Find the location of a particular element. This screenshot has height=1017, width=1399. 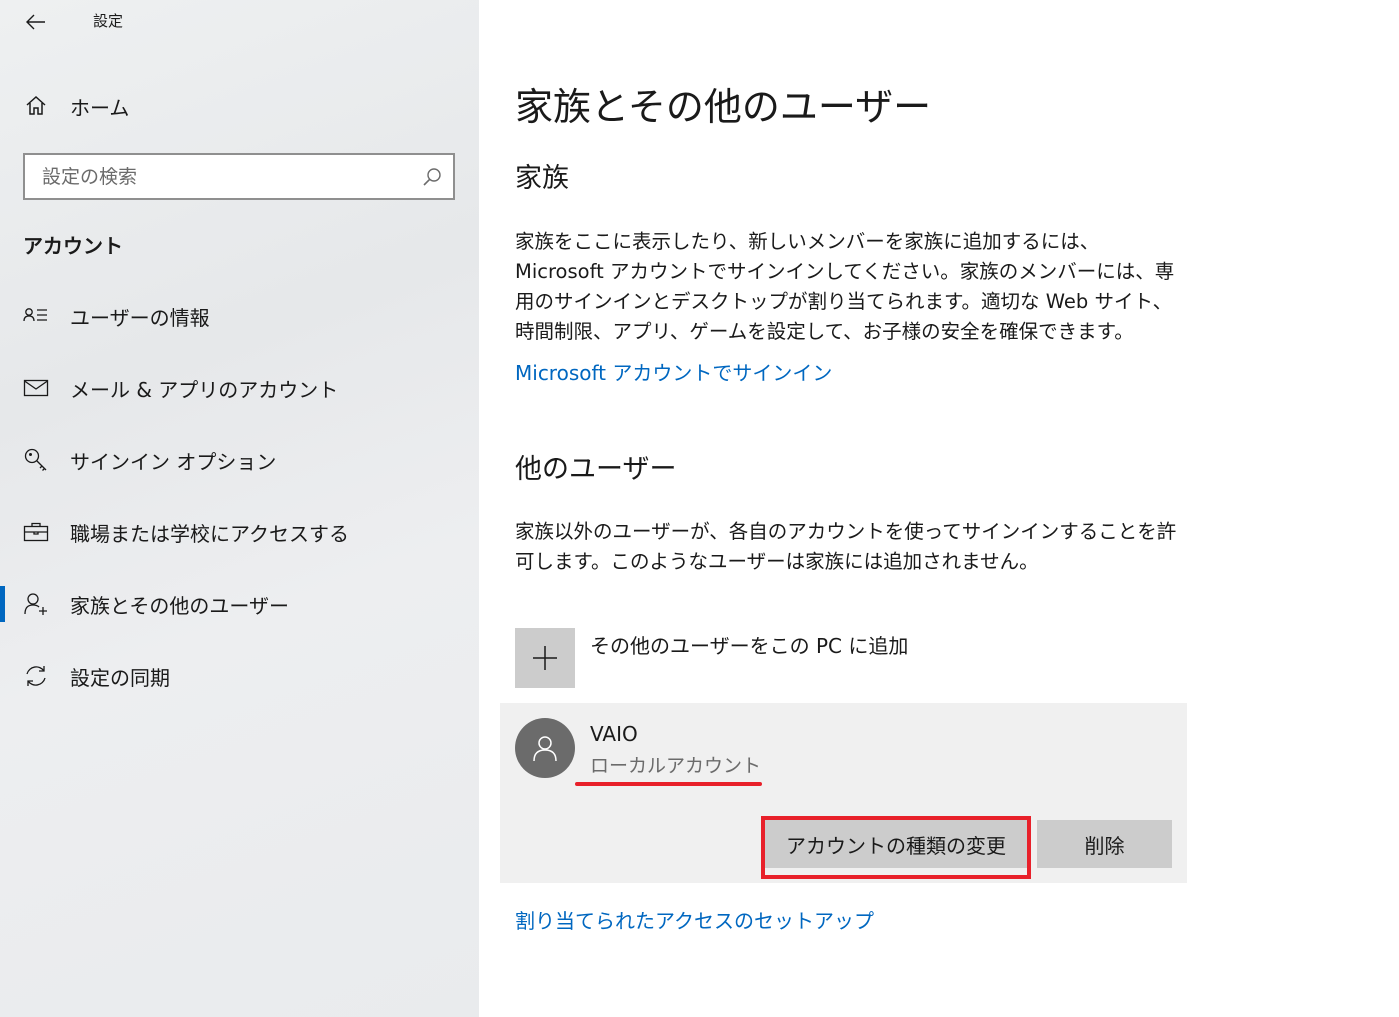

assigned-access-link: 割り当てられたアクセスのセットアップ is located at coordinates (694, 919).